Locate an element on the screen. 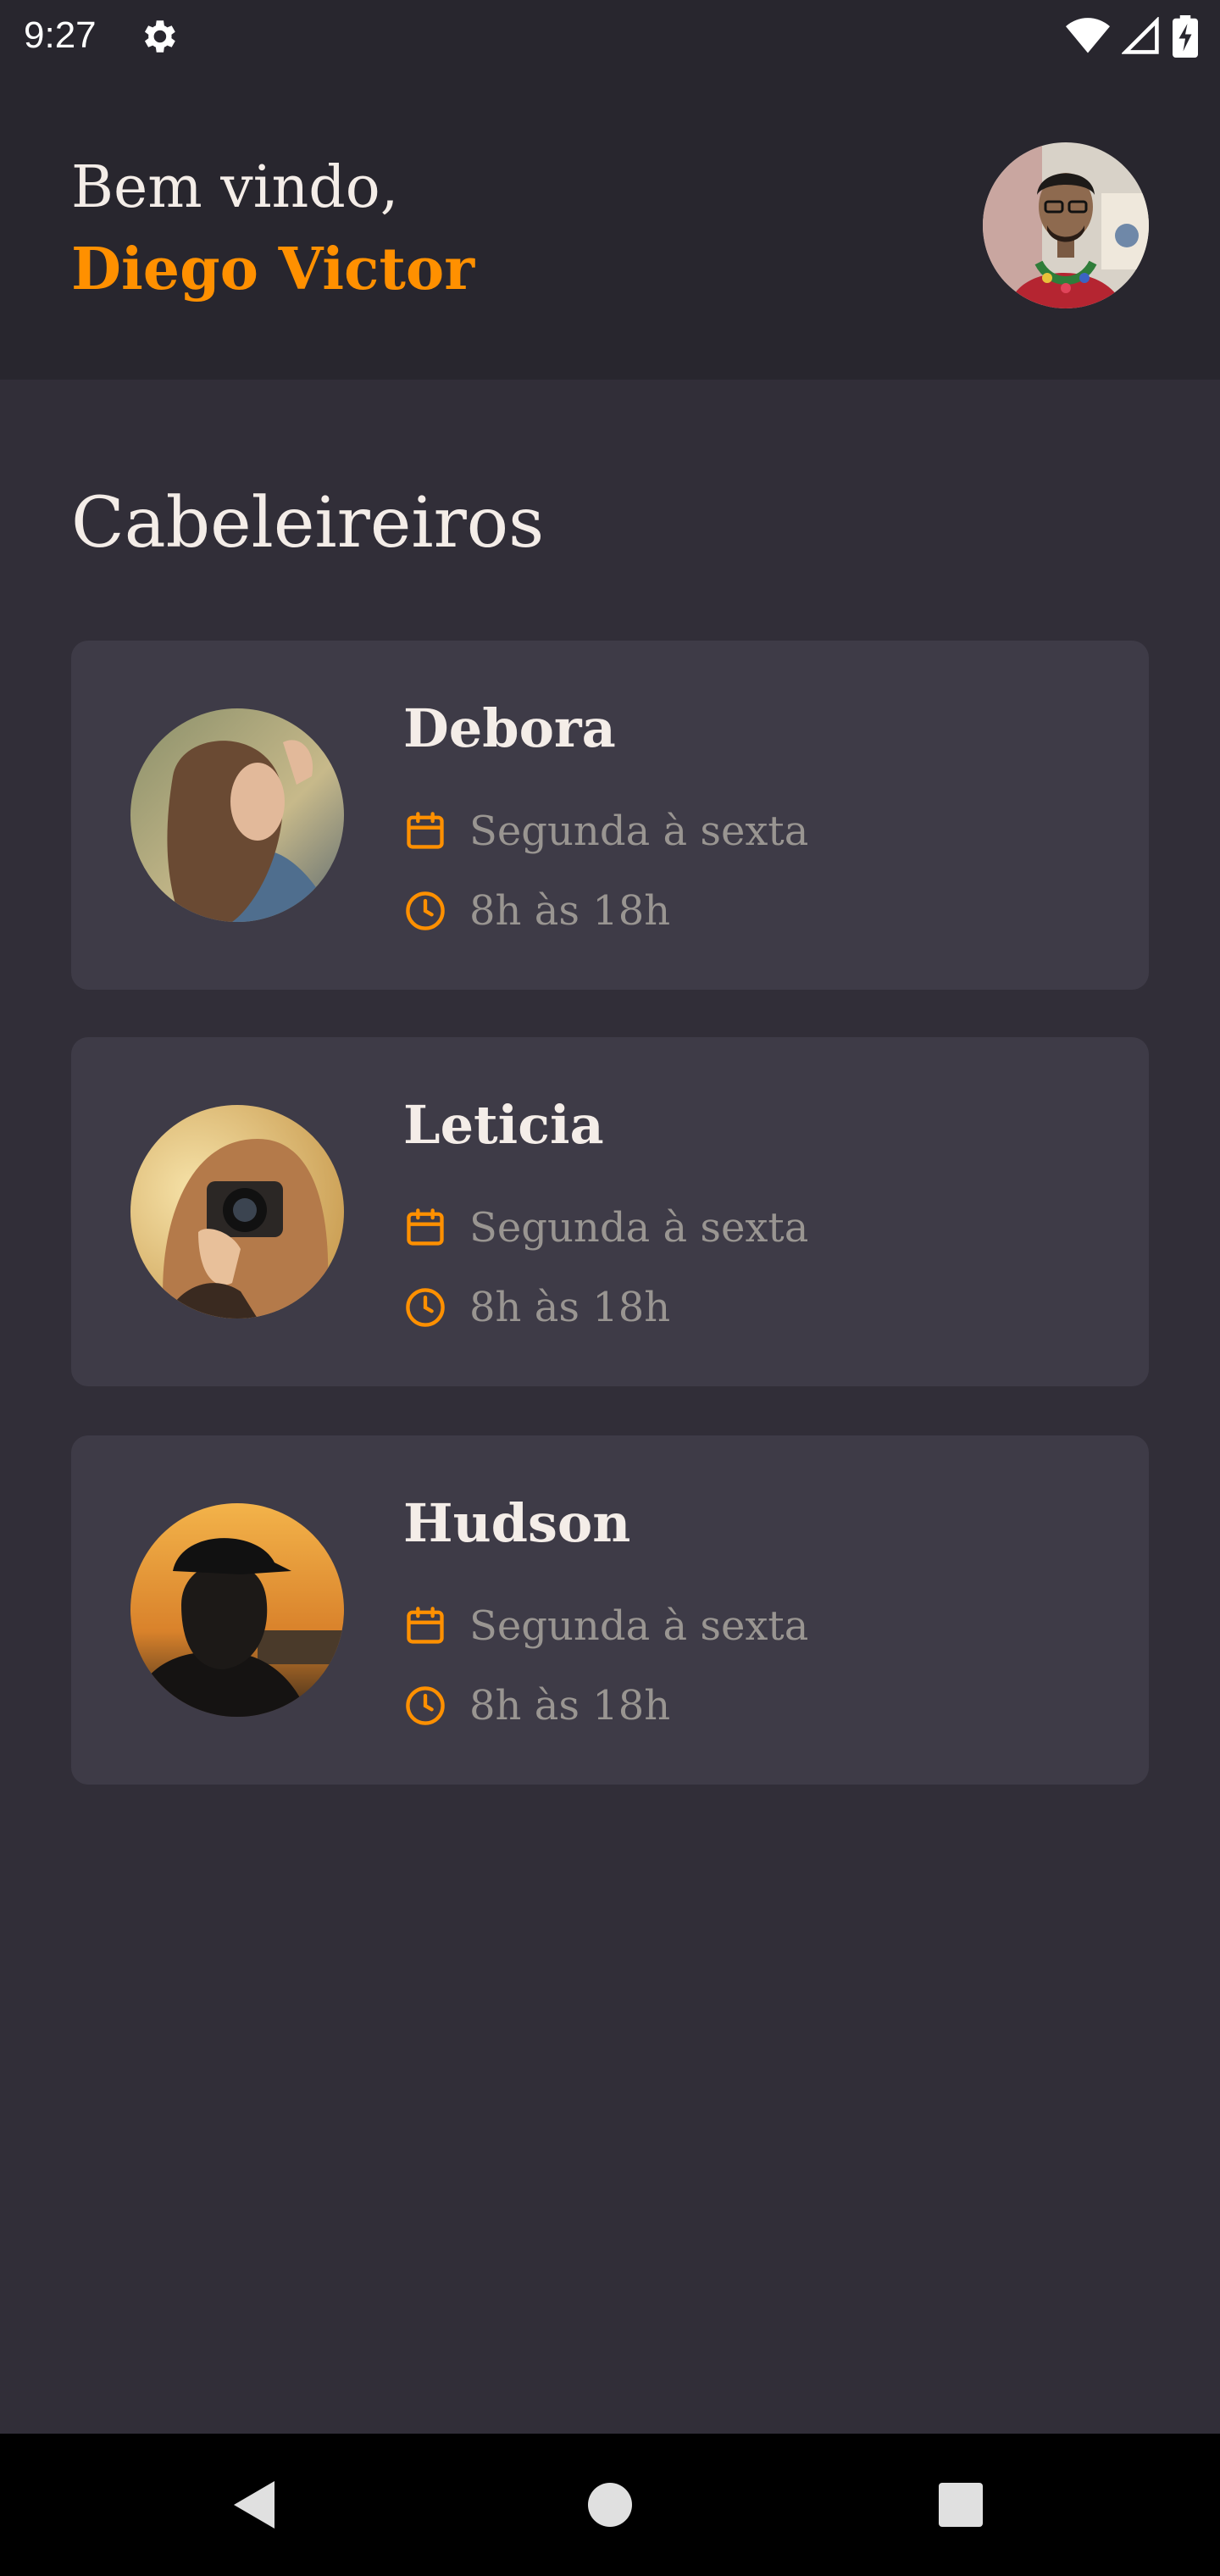 The height and width of the screenshot is (2576, 1220). provider-card-hudson: Hudson Segunda à sexta 8h às 18h is located at coordinates (610, 1610).